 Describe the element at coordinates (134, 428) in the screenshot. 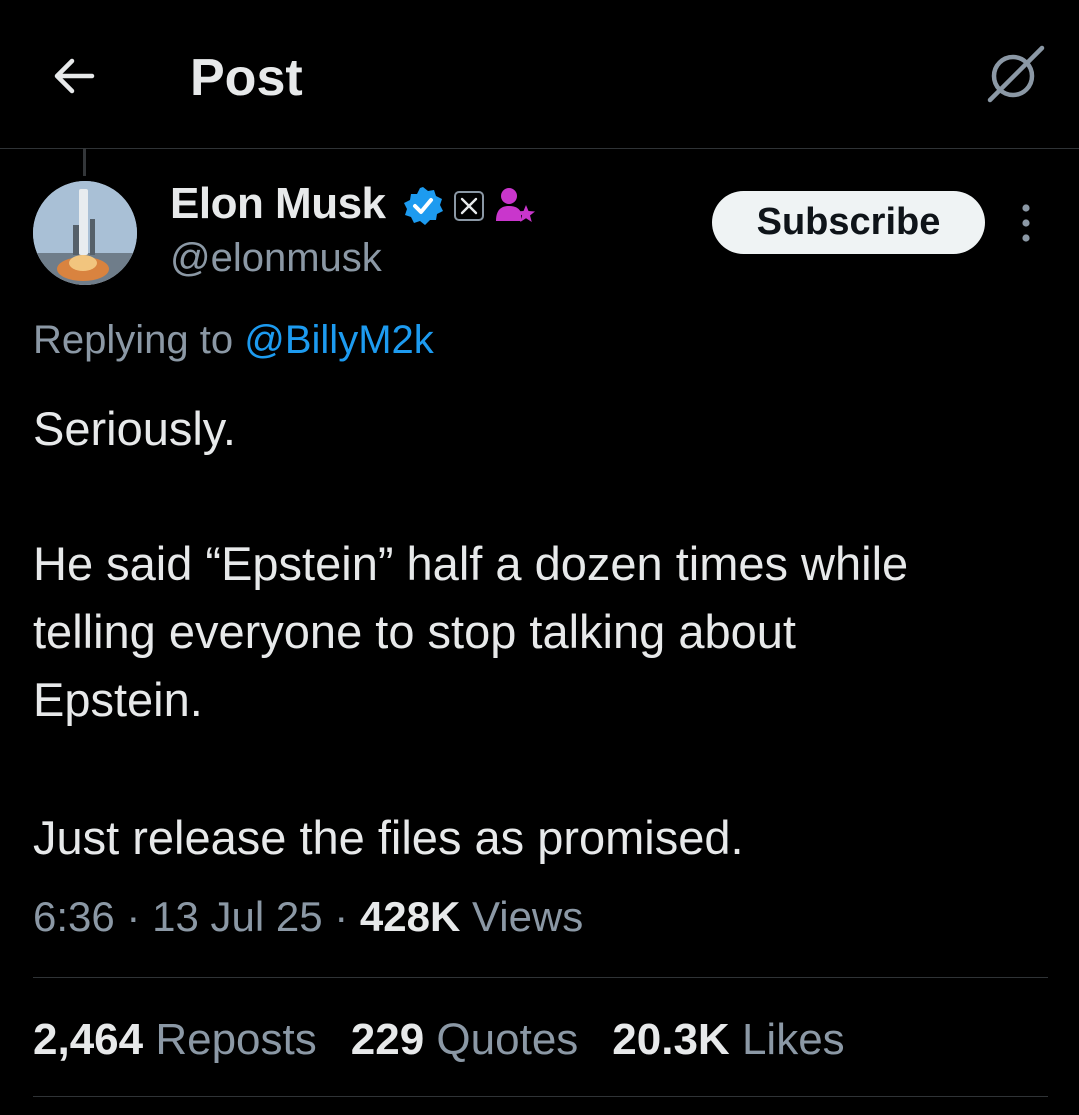

I see `post-text-line: Seriously.` at that location.